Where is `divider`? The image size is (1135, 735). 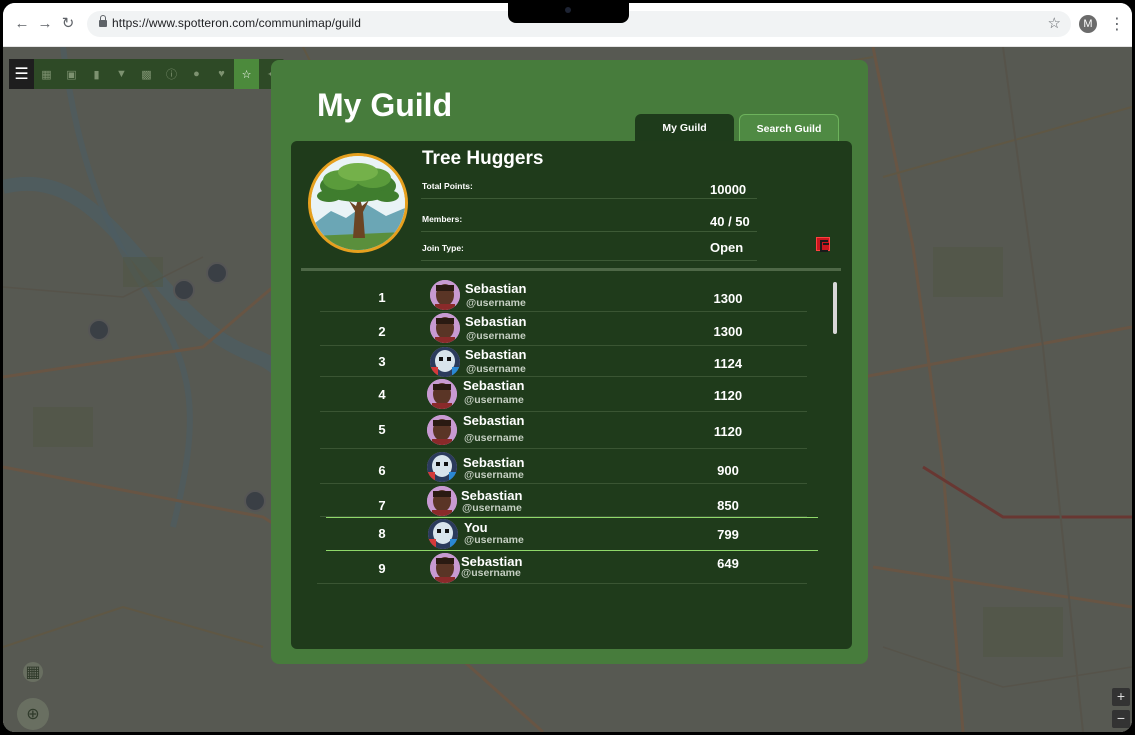 divider is located at coordinates (571, 269).